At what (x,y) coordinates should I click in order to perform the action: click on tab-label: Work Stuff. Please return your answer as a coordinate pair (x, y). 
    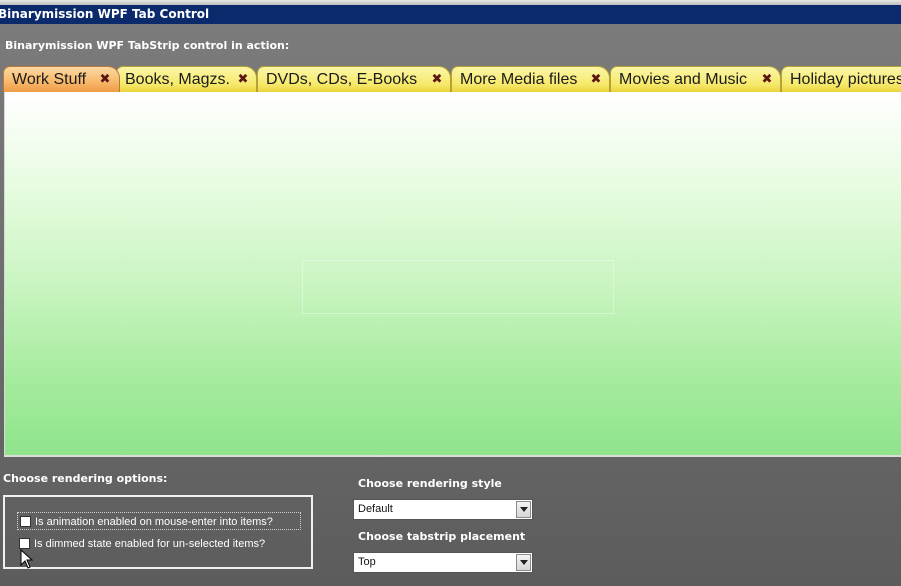
    Looking at the image, I should click on (49, 79).